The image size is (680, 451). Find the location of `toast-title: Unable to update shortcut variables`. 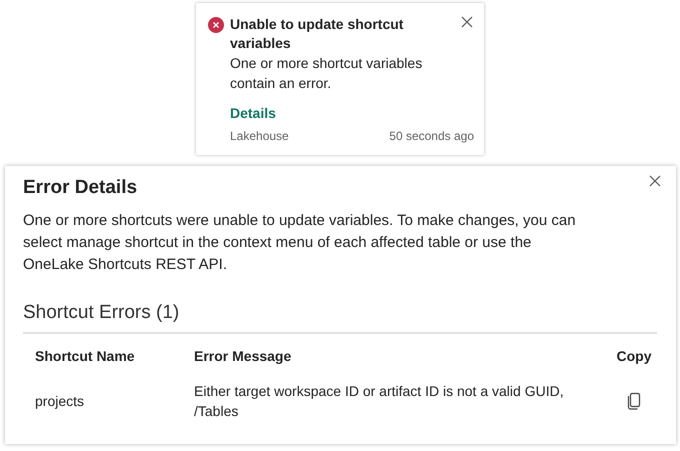

toast-title: Unable to update shortcut variables is located at coordinates (317, 34).